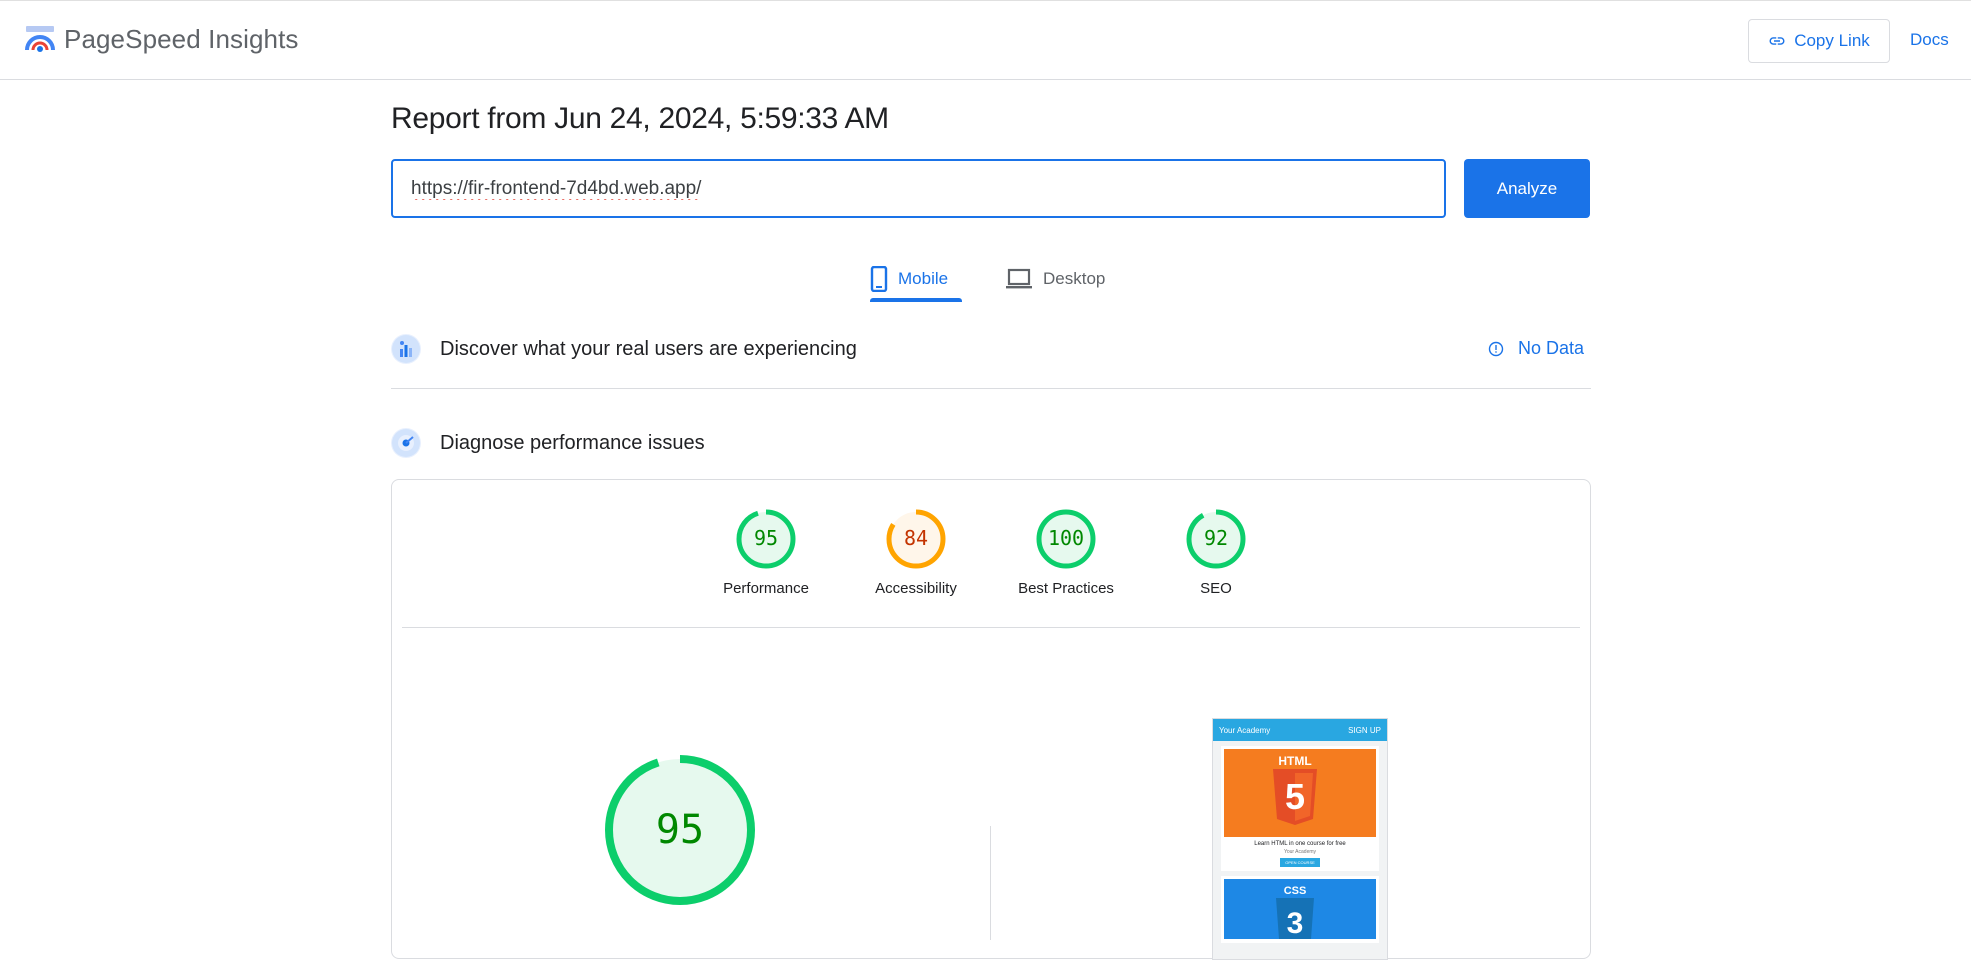  Describe the element at coordinates (1074, 278) in the screenshot. I see `tab-desktop-label: Desktop` at that location.